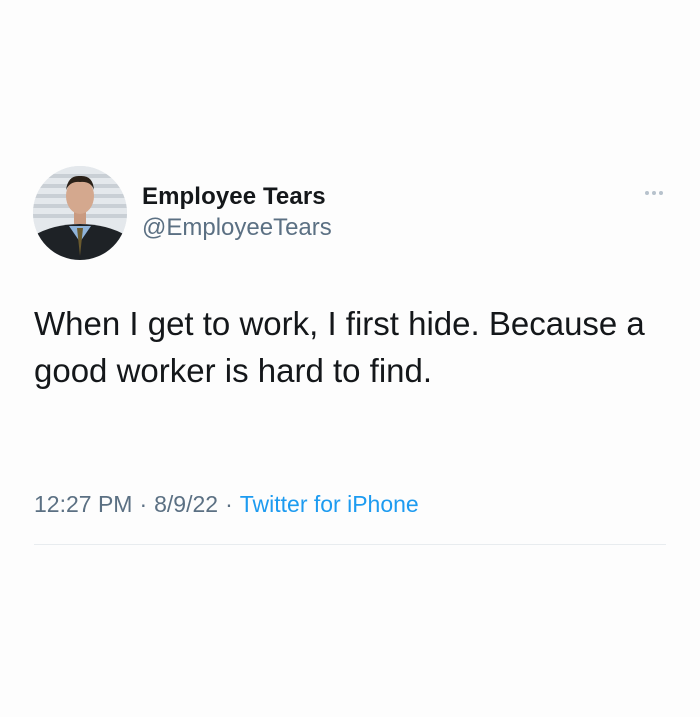 Image resolution: width=700 pixels, height=717 pixels. Describe the element at coordinates (186, 504) in the screenshot. I see `tweet-date: 8/9/22` at that location.